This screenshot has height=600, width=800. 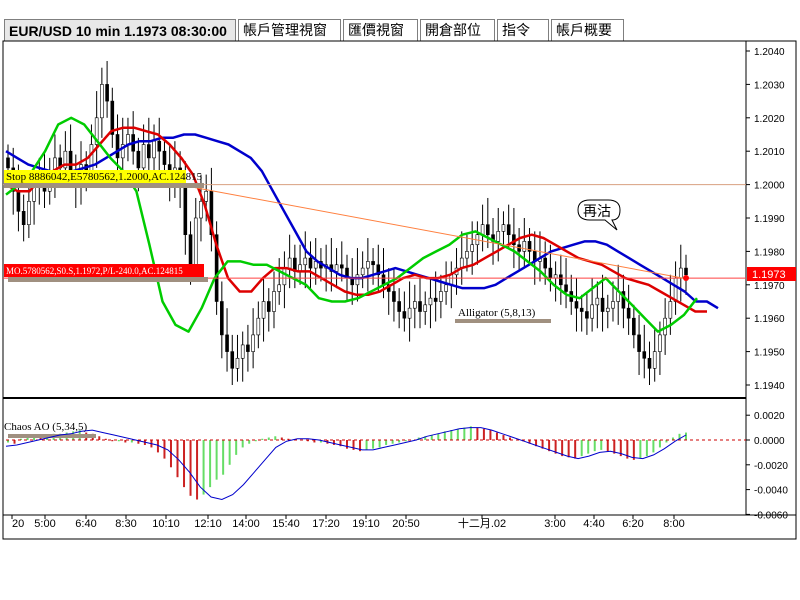 I want to click on time-tick-label: 3:00, so click(x=554, y=524).